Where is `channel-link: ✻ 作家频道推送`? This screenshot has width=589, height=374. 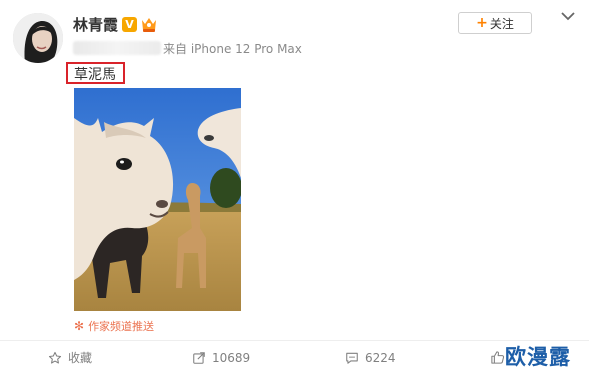
channel-link: ✻ 作家频道推送 is located at coordinates (114, 326).